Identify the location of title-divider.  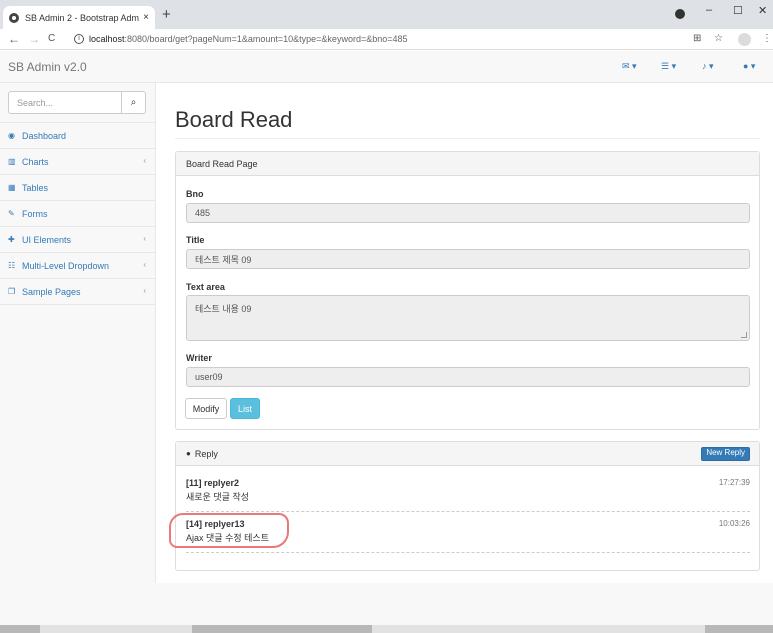
(467, 138).